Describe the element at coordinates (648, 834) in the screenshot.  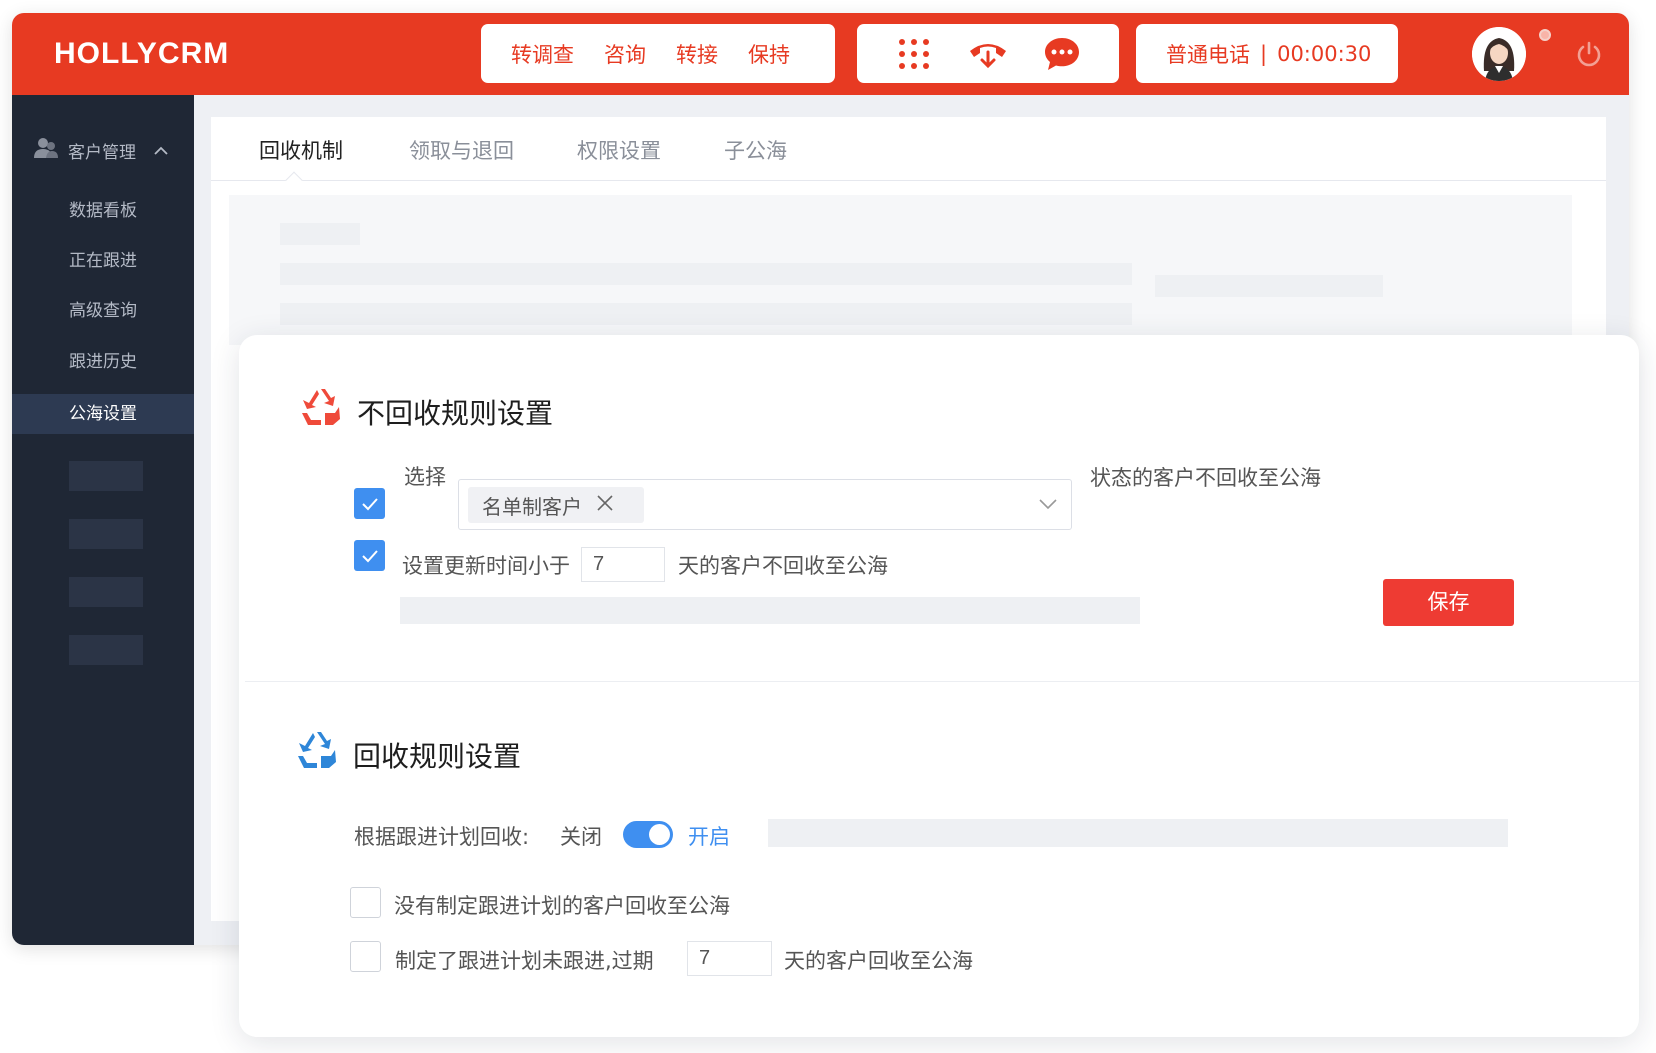
I see `follow-plan-toggle` at that location.